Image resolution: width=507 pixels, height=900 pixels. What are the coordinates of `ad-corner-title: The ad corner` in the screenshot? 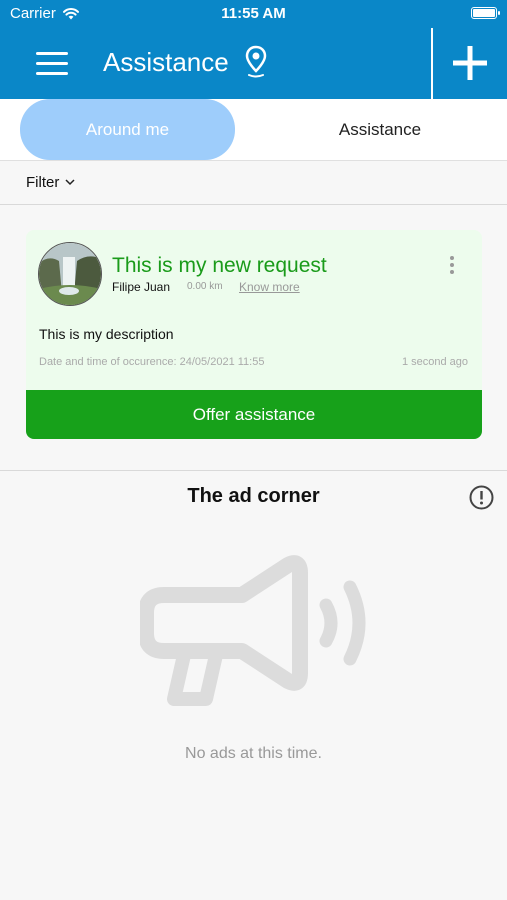 It's located at (253, 496).